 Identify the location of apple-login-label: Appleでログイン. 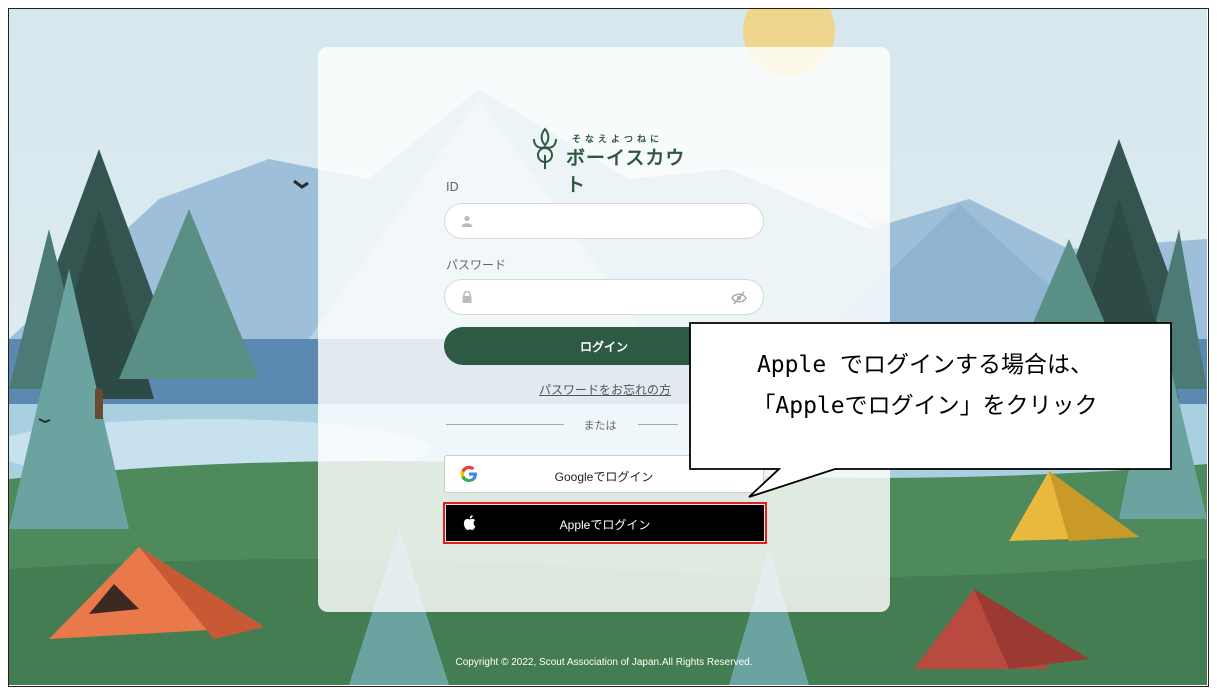
(605, 525).